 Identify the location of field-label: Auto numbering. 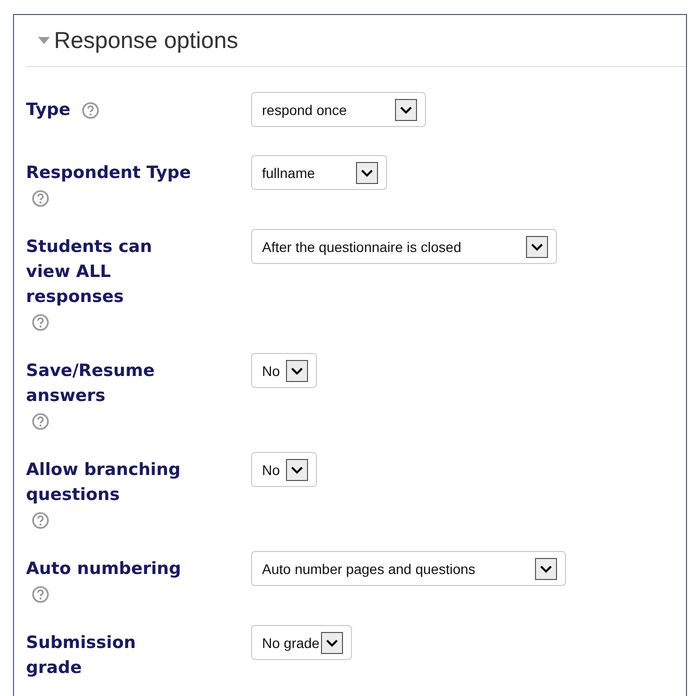
(104, 569).